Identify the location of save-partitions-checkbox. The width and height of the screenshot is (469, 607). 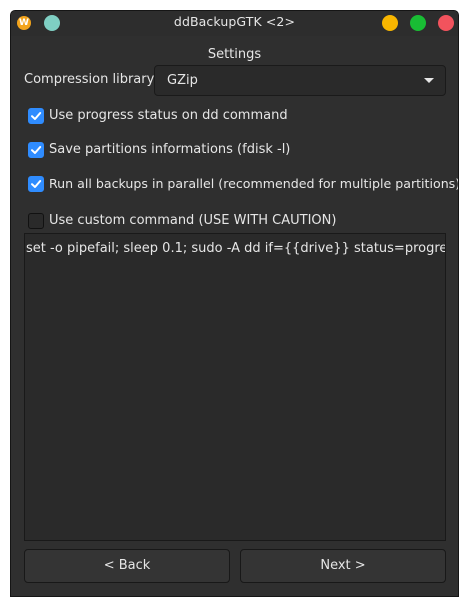
(36, 150).